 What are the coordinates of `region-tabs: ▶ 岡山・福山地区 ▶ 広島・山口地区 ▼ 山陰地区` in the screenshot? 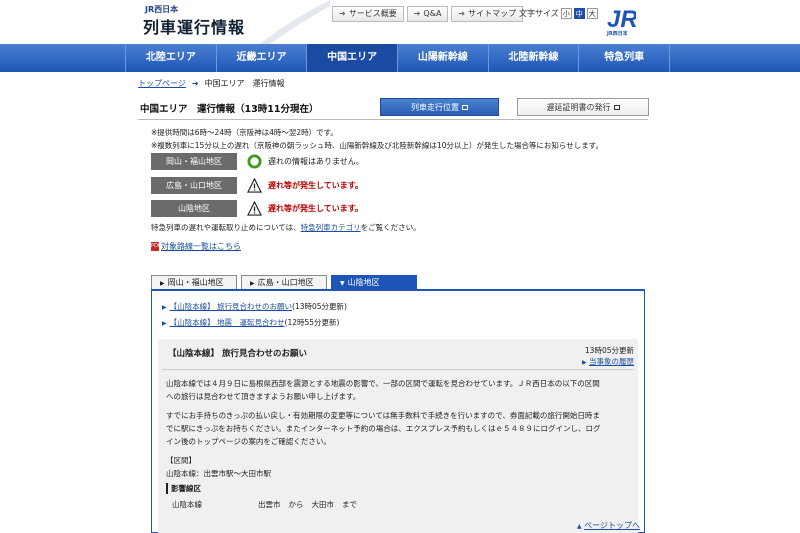 It's located at (286, 282).